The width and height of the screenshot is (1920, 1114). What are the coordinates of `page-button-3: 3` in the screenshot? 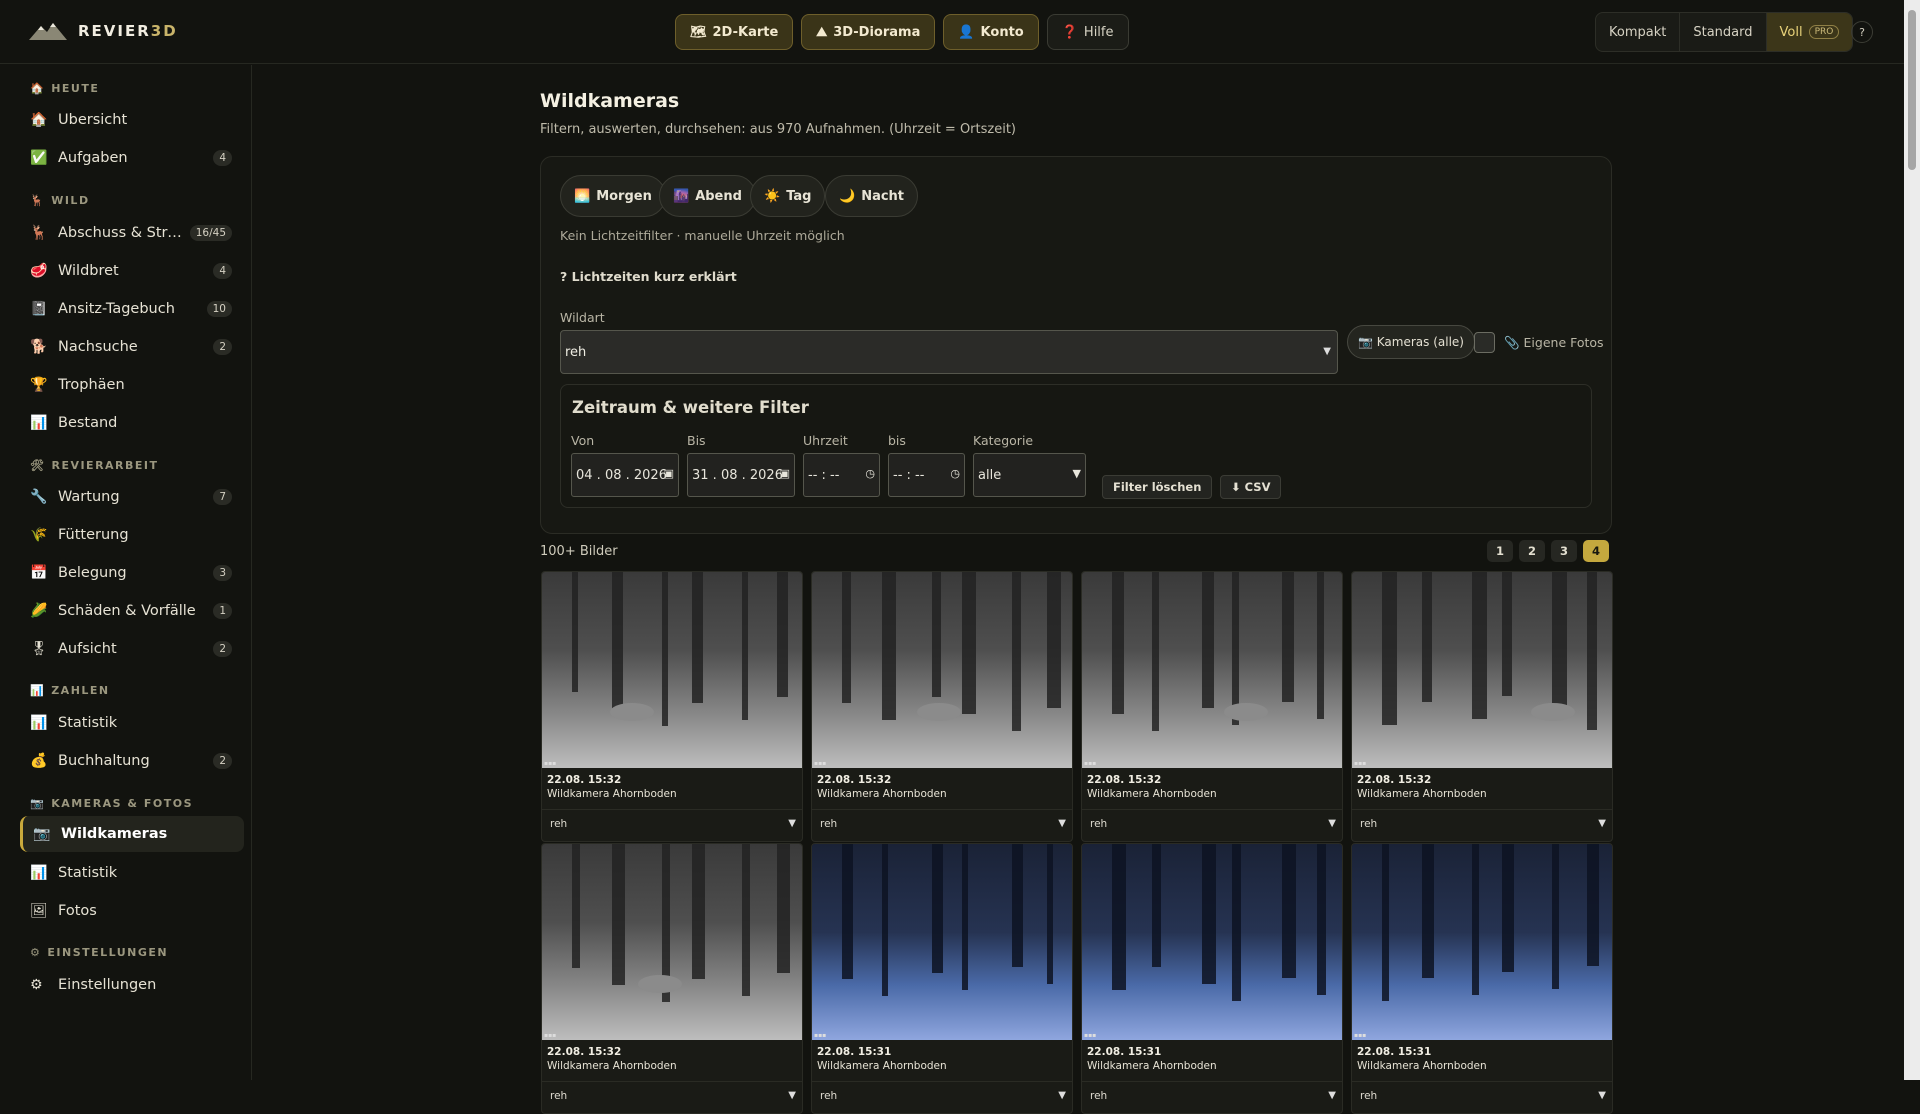 It's located at (1564, 551).